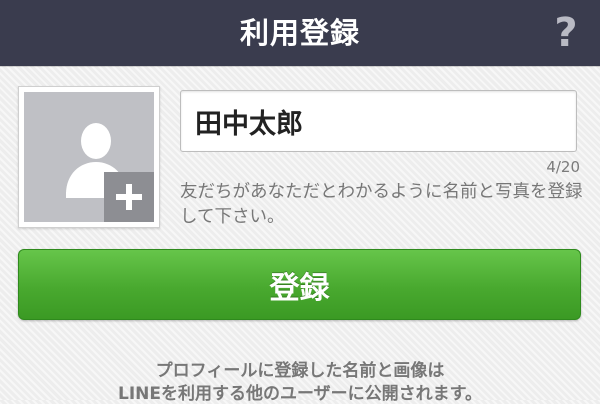  I want to click on privacy-notice-line-1: プロフィールに登録した名前と画像は, so click(300, 371).